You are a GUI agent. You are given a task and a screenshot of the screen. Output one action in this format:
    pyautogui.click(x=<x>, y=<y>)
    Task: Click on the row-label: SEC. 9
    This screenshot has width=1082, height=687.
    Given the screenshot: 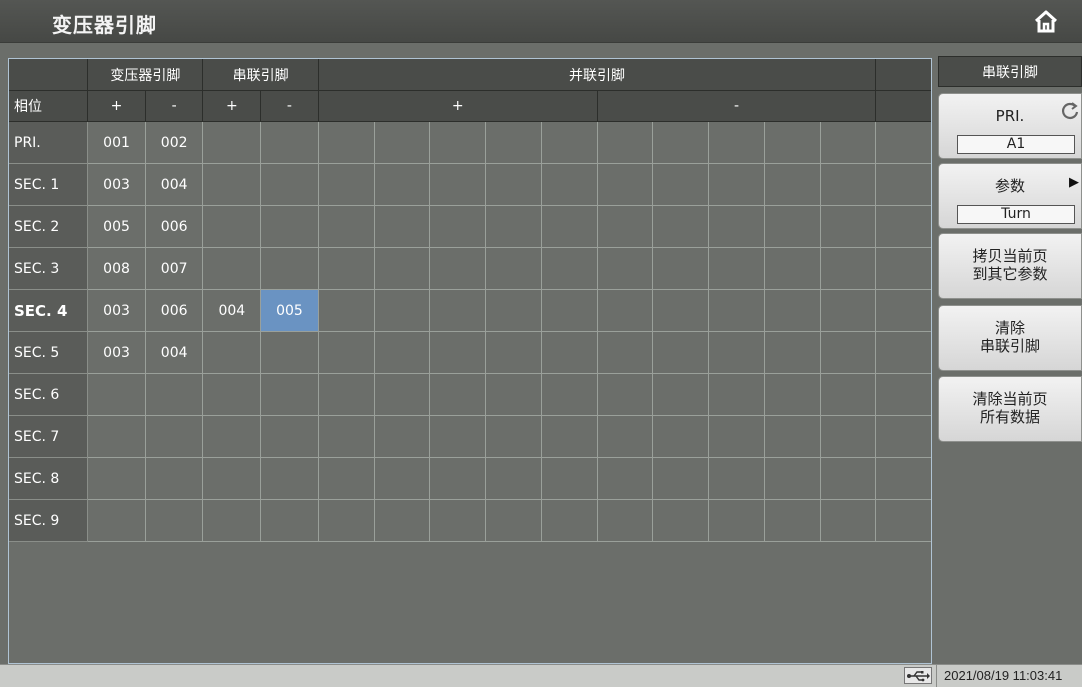 What is the action you would take?
    pyautogui.click(x=48, y=520)
    